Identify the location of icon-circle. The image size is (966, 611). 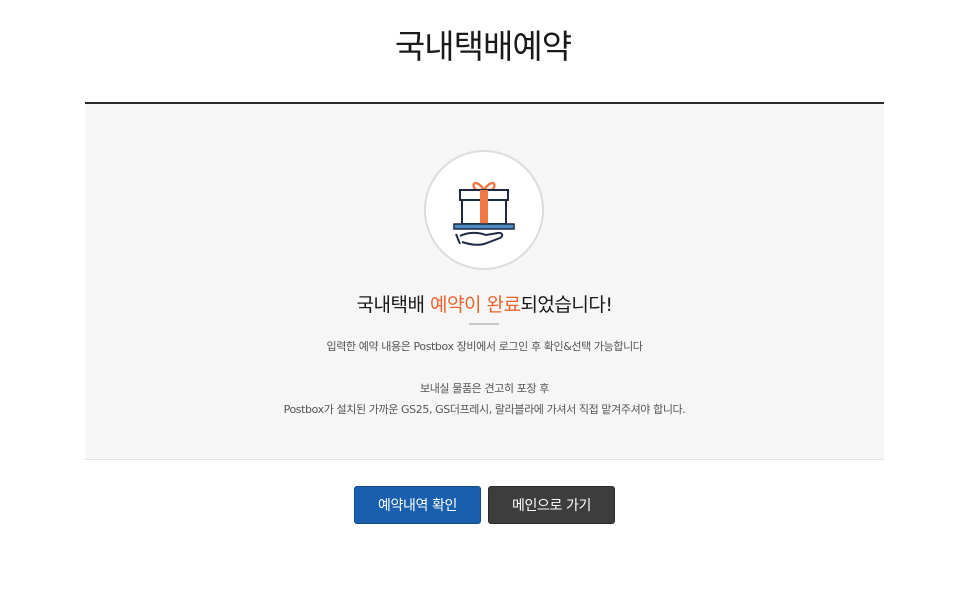
(484, 210).